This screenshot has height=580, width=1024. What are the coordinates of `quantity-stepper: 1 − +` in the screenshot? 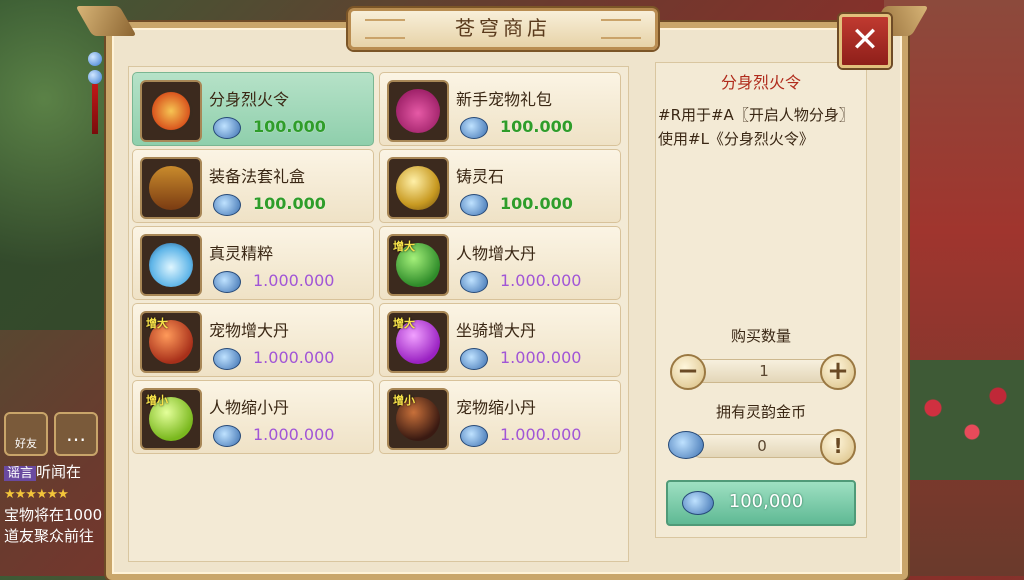 It's located at (763, 371).